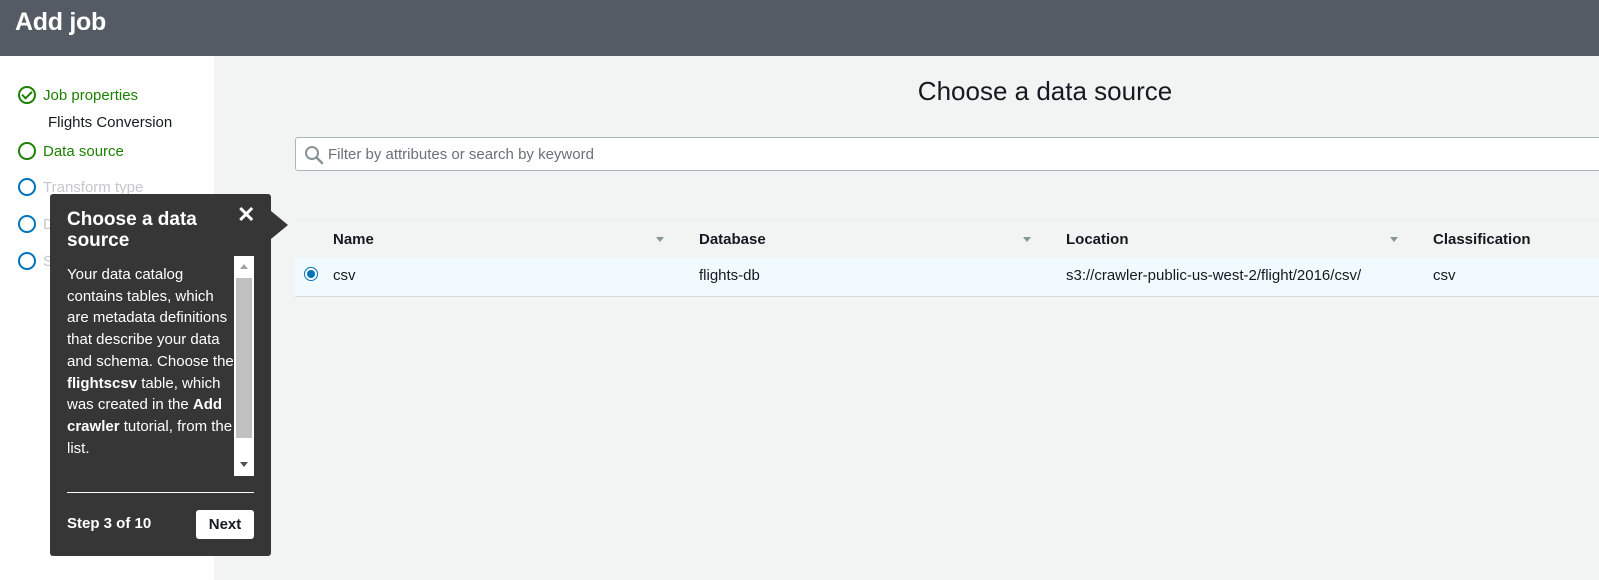 Image resolution: width=1599 pixels, height=580 pixels. What do you see at coordinates (132, 230) in the screenshot?
I see `tooltip-title: Choose a data source` at bounding box center [132, 230].